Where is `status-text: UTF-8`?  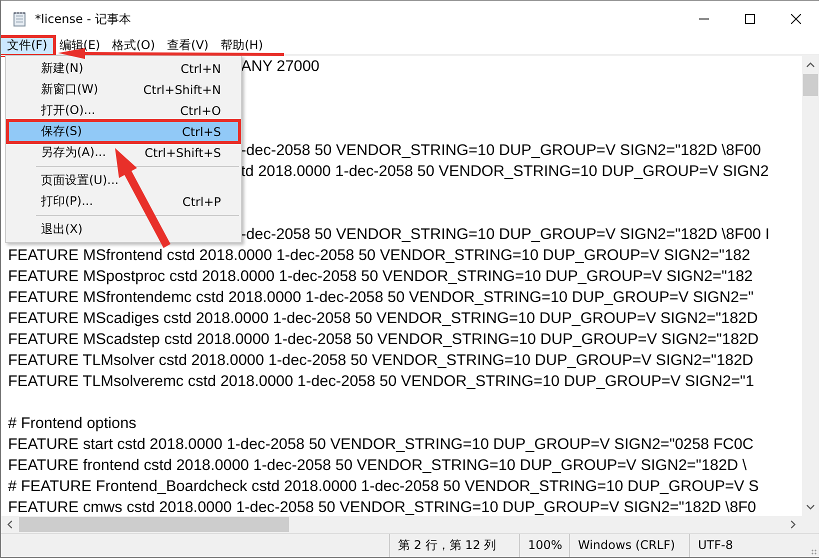 status-text: UTF-8 is located at coordinates (715, 545).